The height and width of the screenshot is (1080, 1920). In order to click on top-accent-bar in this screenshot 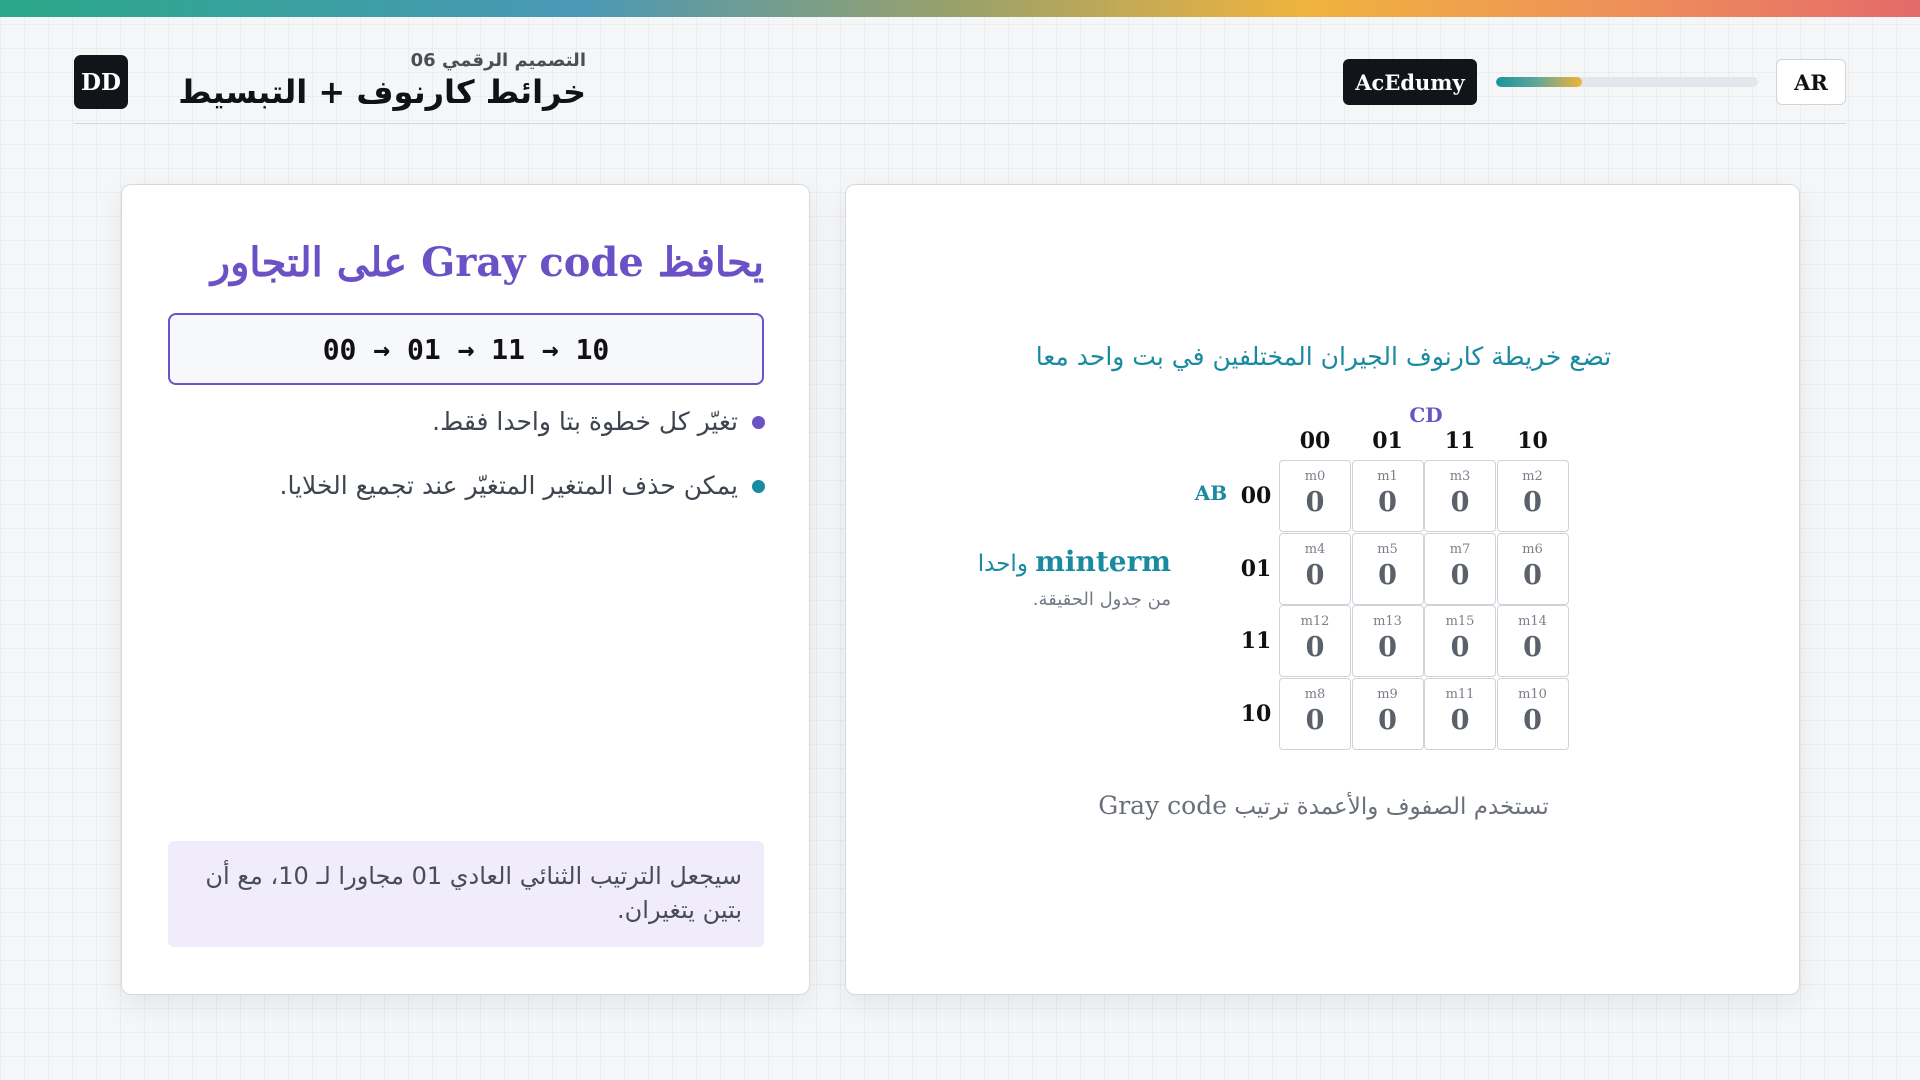, I will do `click(960, 8)`.